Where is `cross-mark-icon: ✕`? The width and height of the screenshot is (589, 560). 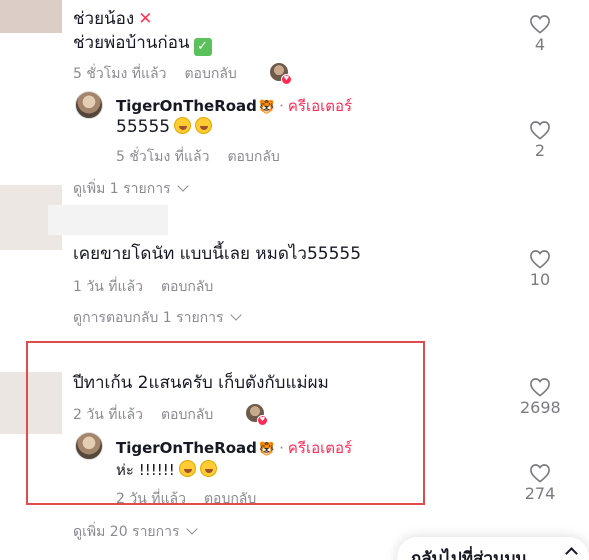 cross-mark-icon: ✕ is located at coordinates (145, 19).